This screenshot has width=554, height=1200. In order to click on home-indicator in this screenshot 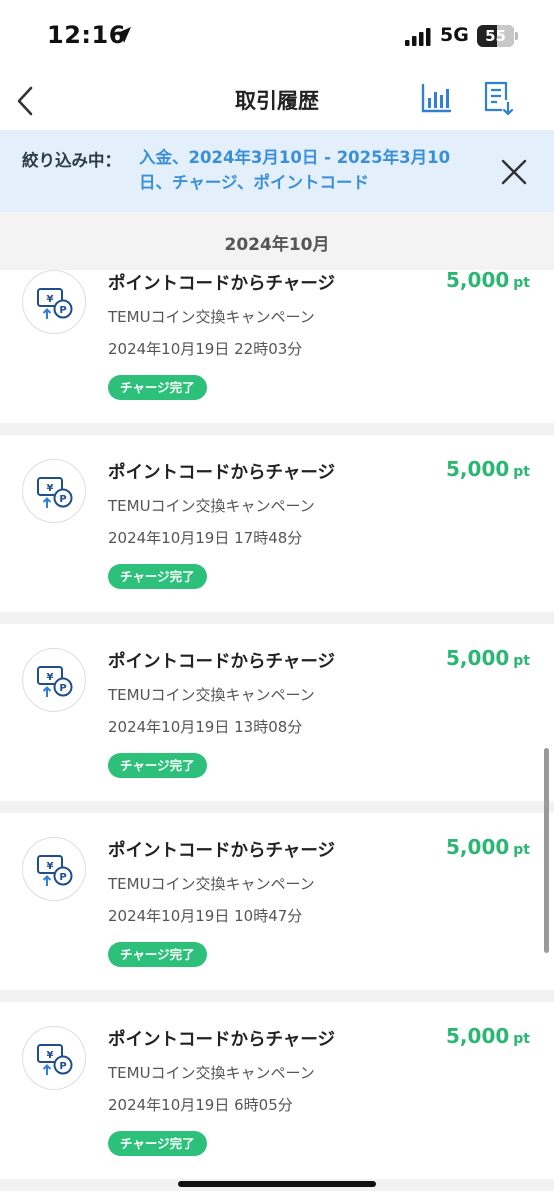, I will do `click(277, 1184)`.